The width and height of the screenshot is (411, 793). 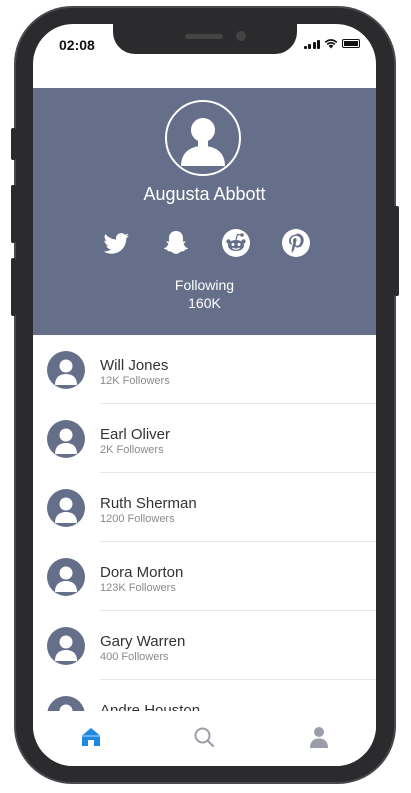 I want to click on power-button, so click(x=396, y=251).